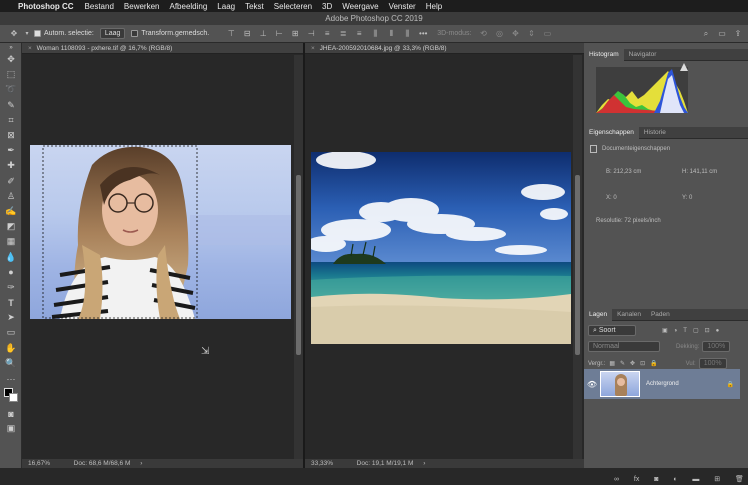 This screenshot has width=748, height=485. What do you see at coordinates (622, 363) in the screenshot?
I see `lock-pixels-icon: ✎` at bounding box center [622, 363].